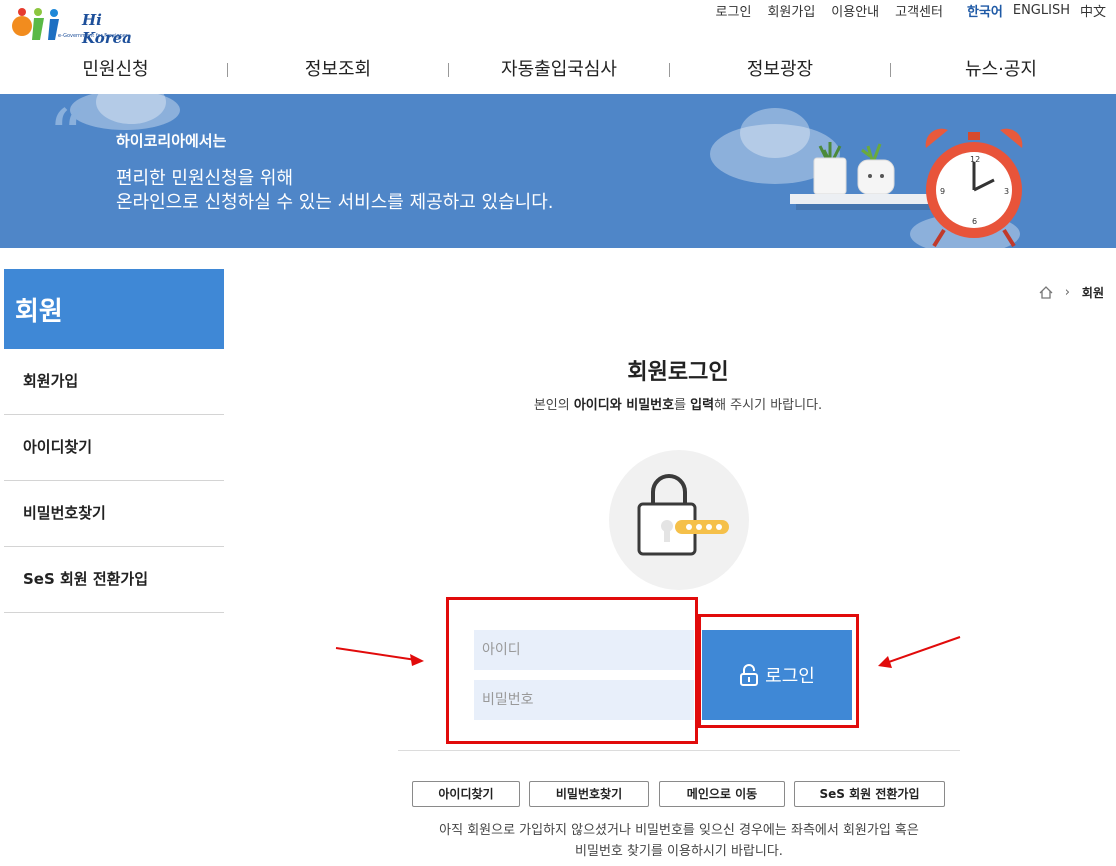 The height and width of the screenshot is (866, 1116). Describe the element at coordinates (1006, 191) in the screenshot. I see `svg-text: 3` at that location.